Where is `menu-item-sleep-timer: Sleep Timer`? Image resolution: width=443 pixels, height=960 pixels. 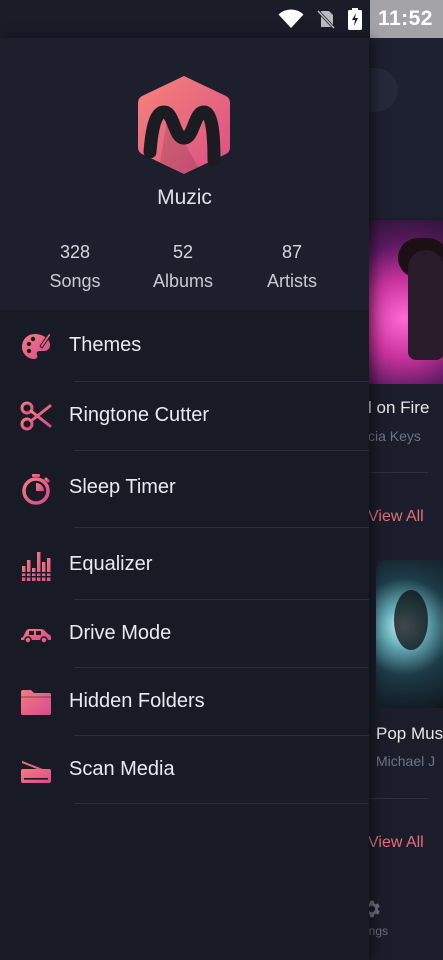
menu-item-sleep-timer: Sleep Timer is located at coordinates (184, 485).